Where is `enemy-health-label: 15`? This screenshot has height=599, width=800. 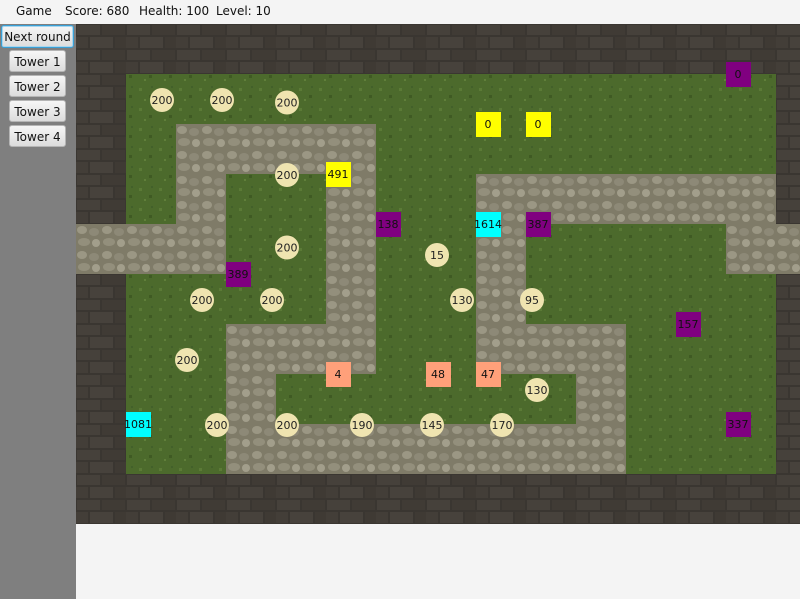
enemy-health-label: 15 is located at coordinates (437, 255).